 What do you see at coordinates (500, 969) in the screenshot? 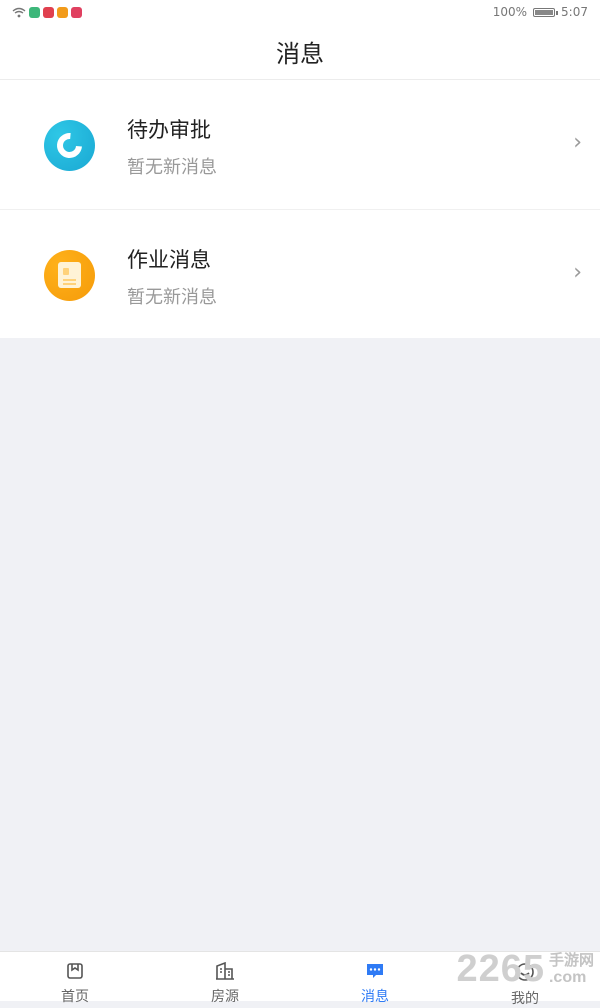
I see `watermark-number: 2265` at bounding box center [500, 969].